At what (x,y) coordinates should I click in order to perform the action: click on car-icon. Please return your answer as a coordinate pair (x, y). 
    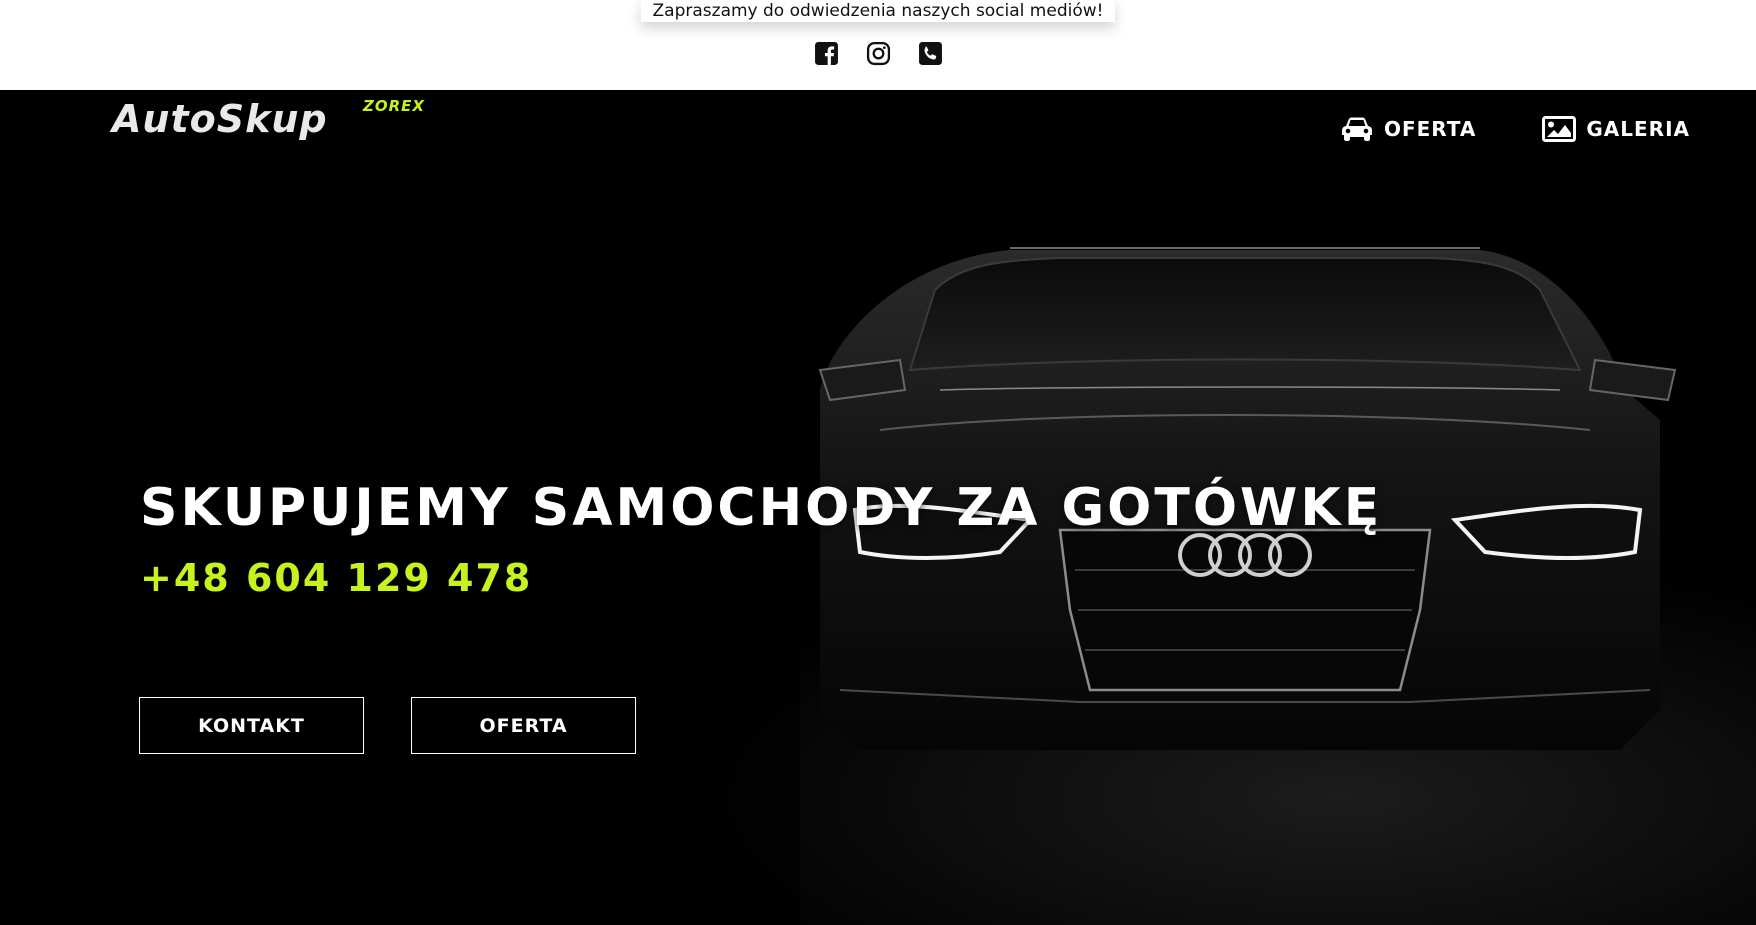
    Looking at the image, I should click on (1356, 129).